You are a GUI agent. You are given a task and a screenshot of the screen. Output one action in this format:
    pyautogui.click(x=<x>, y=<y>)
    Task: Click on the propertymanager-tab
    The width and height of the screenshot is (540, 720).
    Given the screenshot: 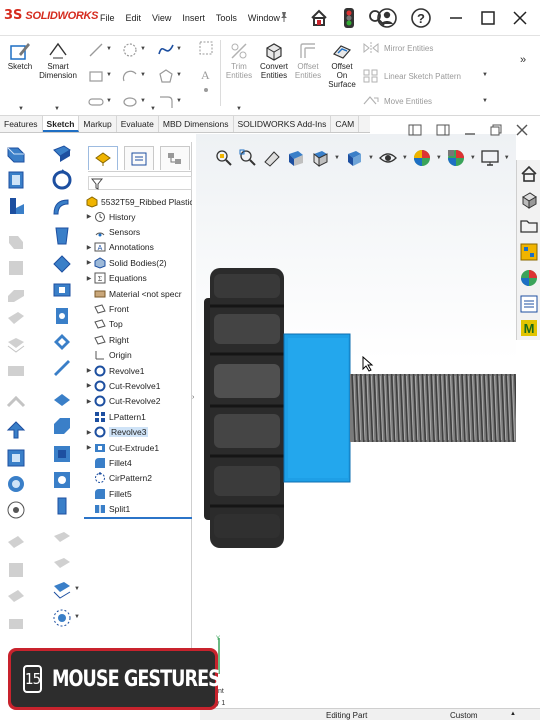 What is the action you would take?
    pyautogui.click(x=139, y=158)
    